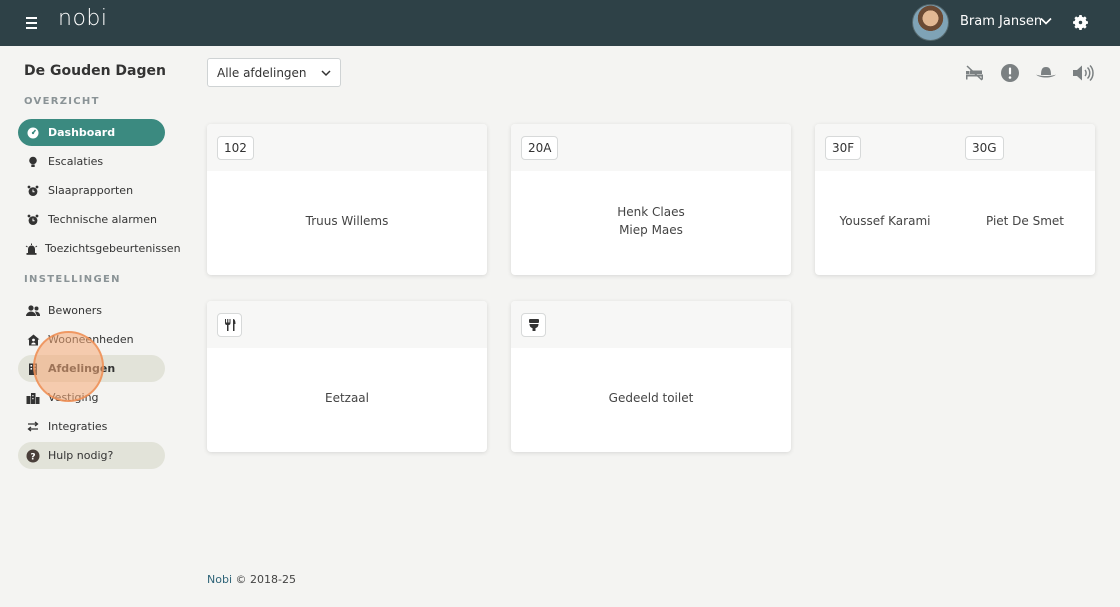 This screenshot has height=607, width=1120. Describe the element at coordinates (75, 310) in the screenshot. I see `sidebar-item-label: Bewoners` at that location.